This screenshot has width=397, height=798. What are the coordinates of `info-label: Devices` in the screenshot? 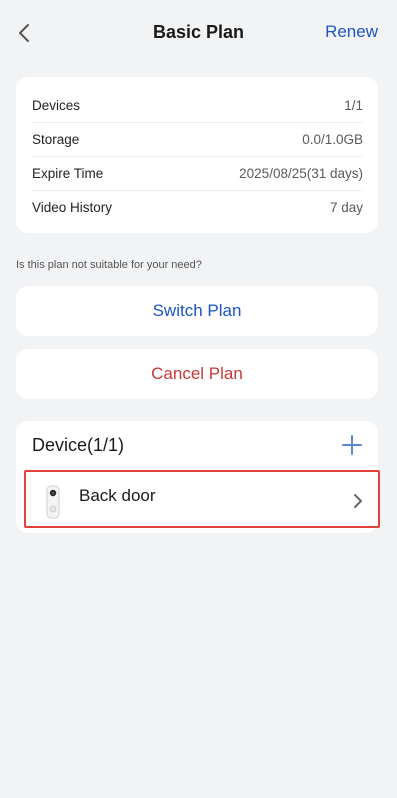 It's located at (56, 105).